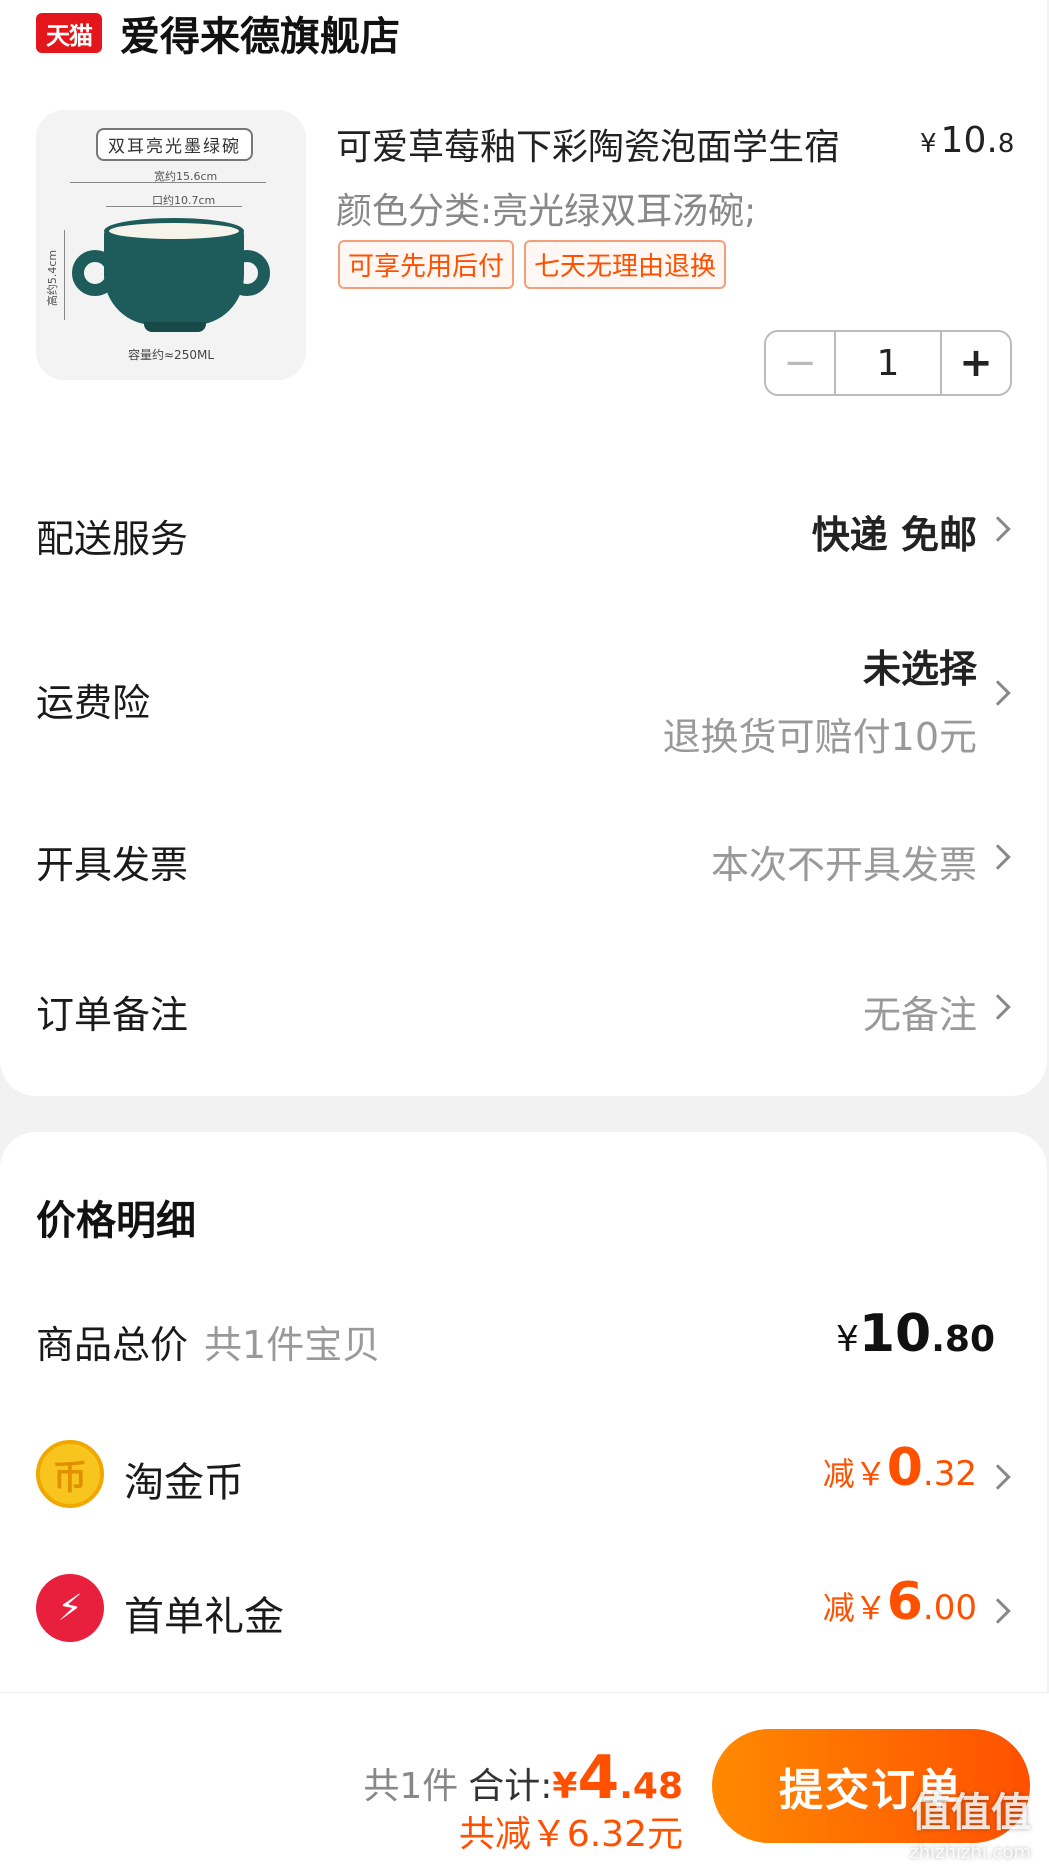 The height and width of the screenshot is (1875, 1049). Describe the element at coordinates (895, 1334) in the screenshot. I see `goods-total-int: 10` at that location.